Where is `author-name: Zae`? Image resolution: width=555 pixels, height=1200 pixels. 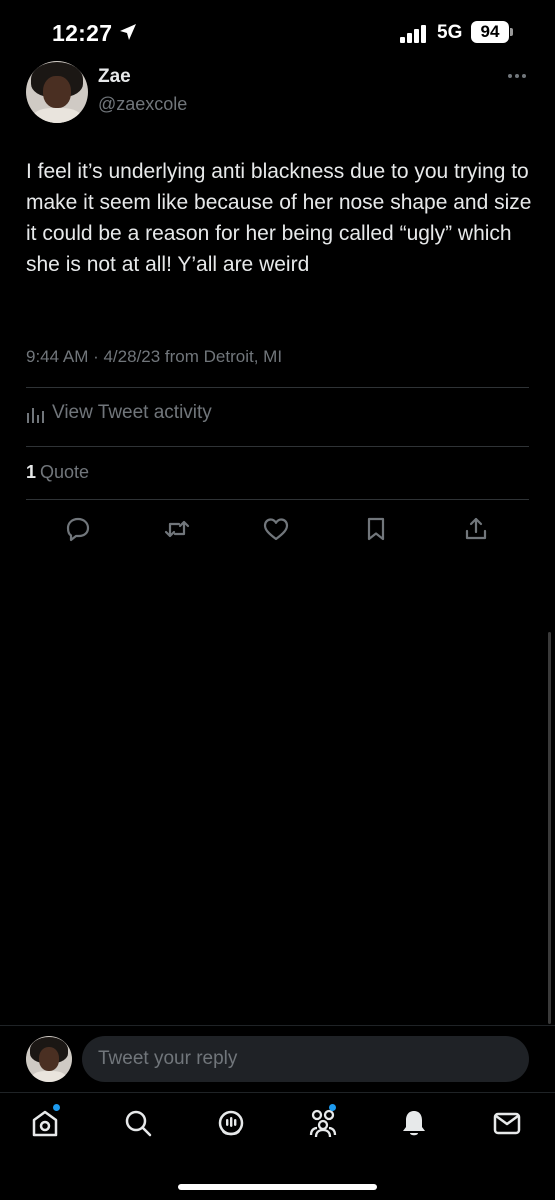 author-name: Zae is located at coordinates (114, 77).